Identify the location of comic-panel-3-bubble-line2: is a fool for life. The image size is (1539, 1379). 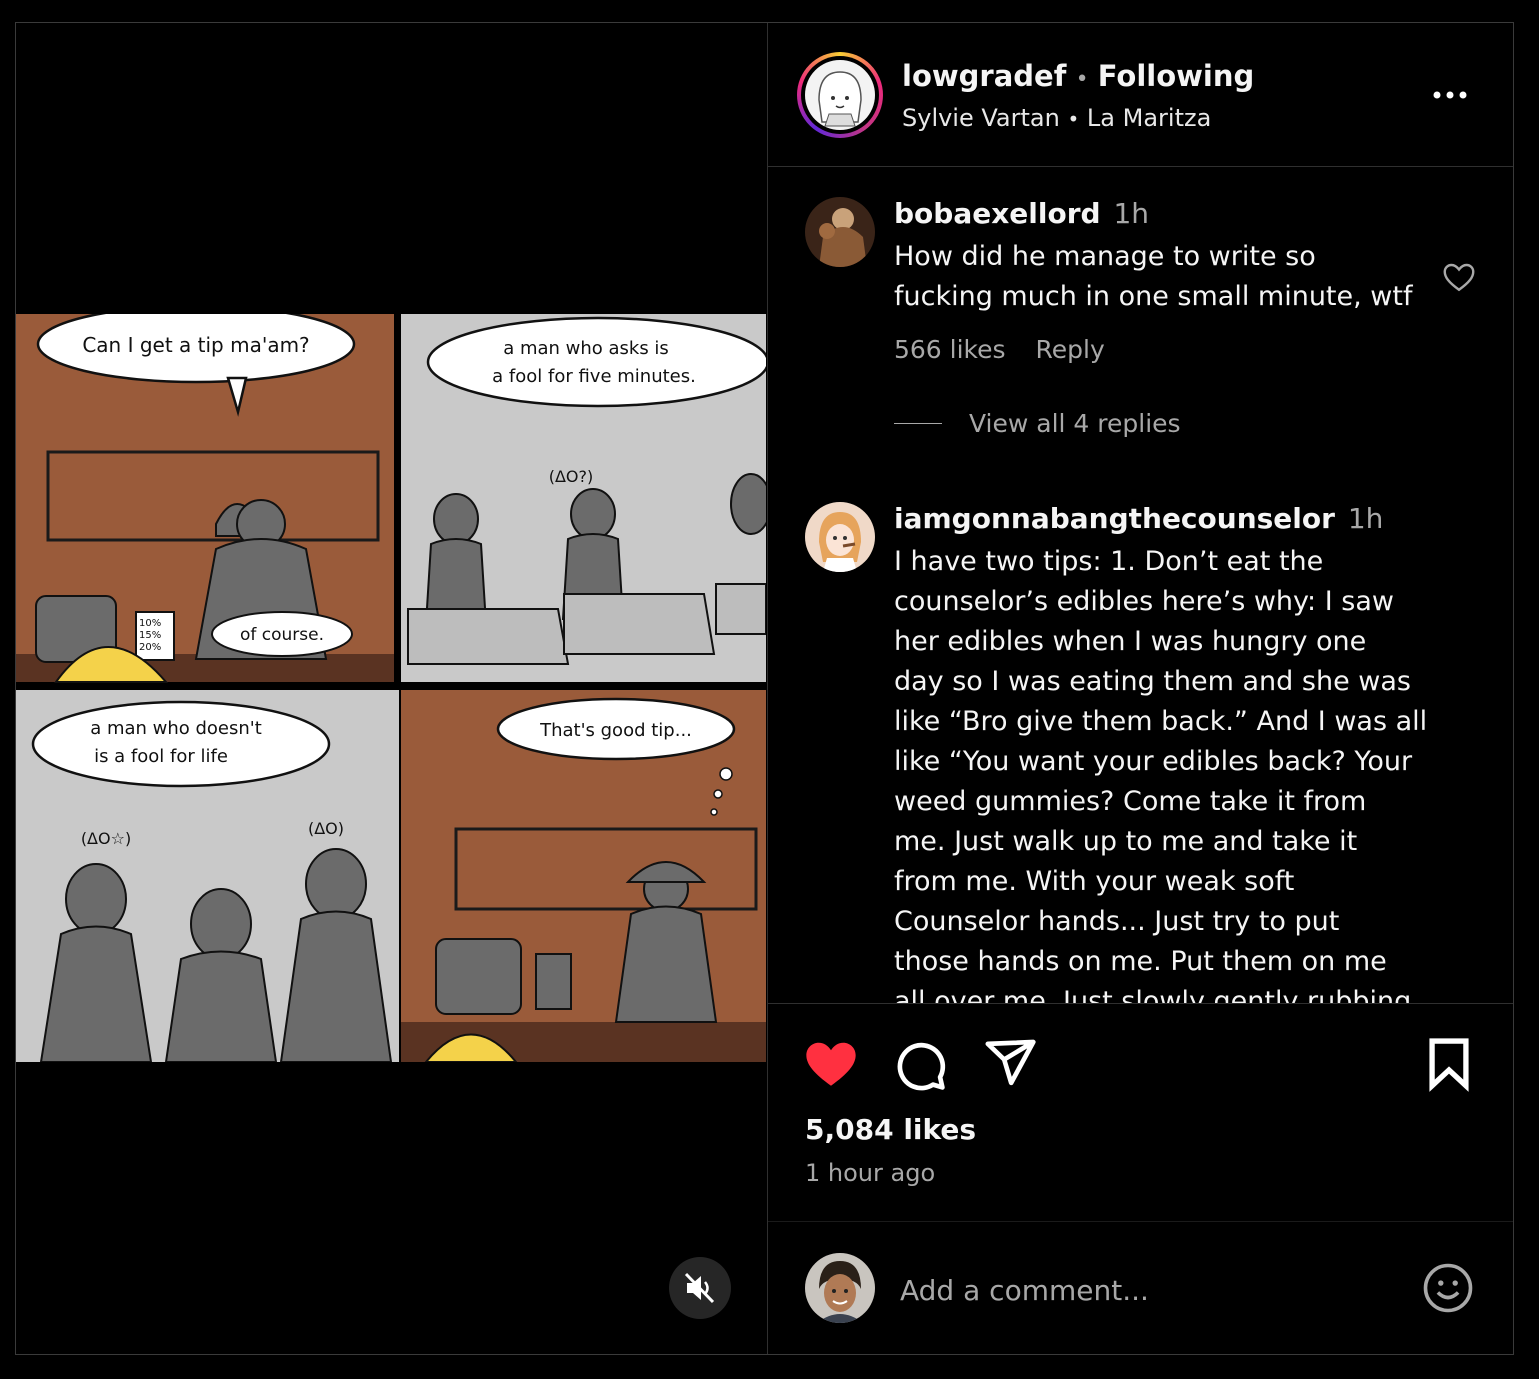
(161, 756).